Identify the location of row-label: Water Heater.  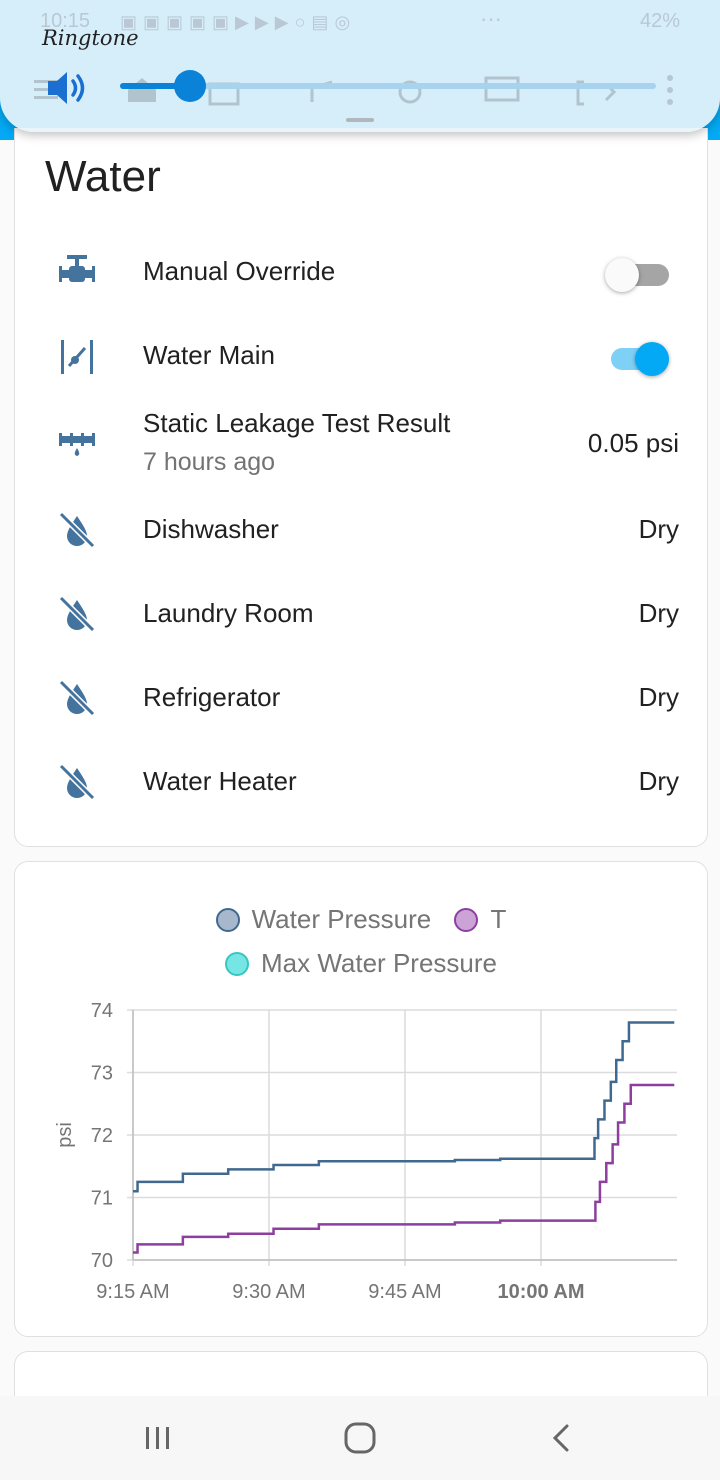
(220, 781).